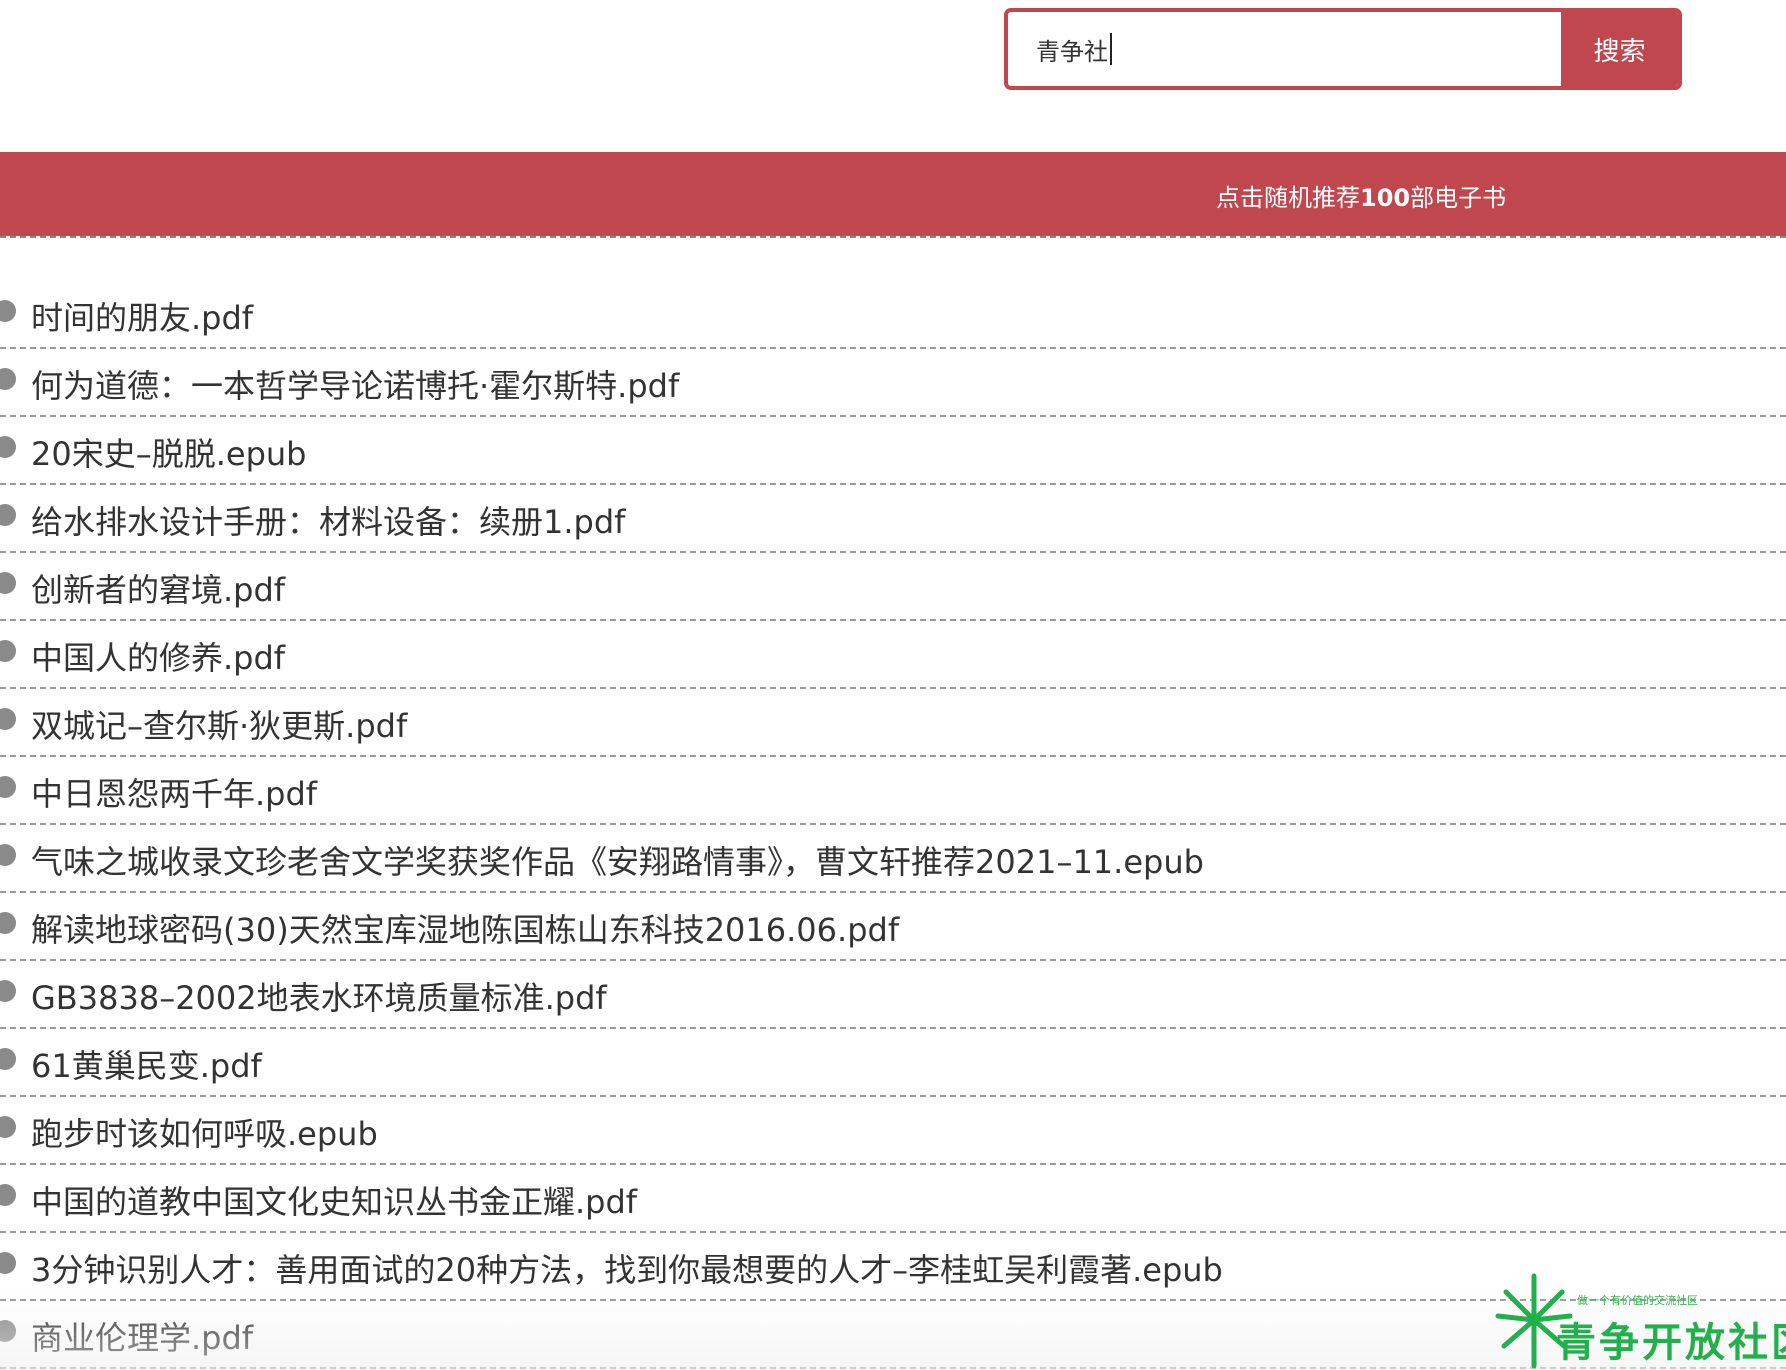  What do you see at coordinates (893, 194) in the screenshot?
I see `banner: 点击随机推荐100部电子书` at bounding box center [893, 194].